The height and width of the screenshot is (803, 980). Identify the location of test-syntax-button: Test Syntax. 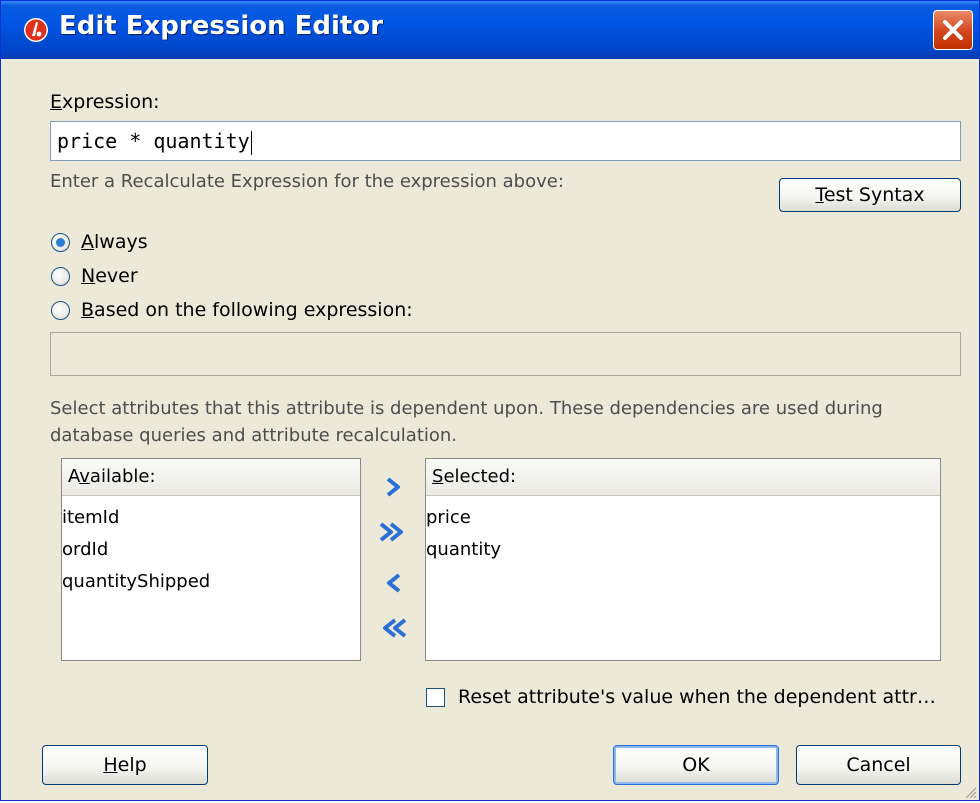
(870, 195).